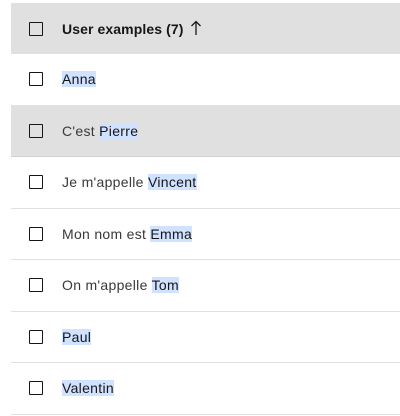  What do you see at coordinates (171, 233) in the screenshot?
I see `entity-highlight: Emma` at bounding box center [171, 233].